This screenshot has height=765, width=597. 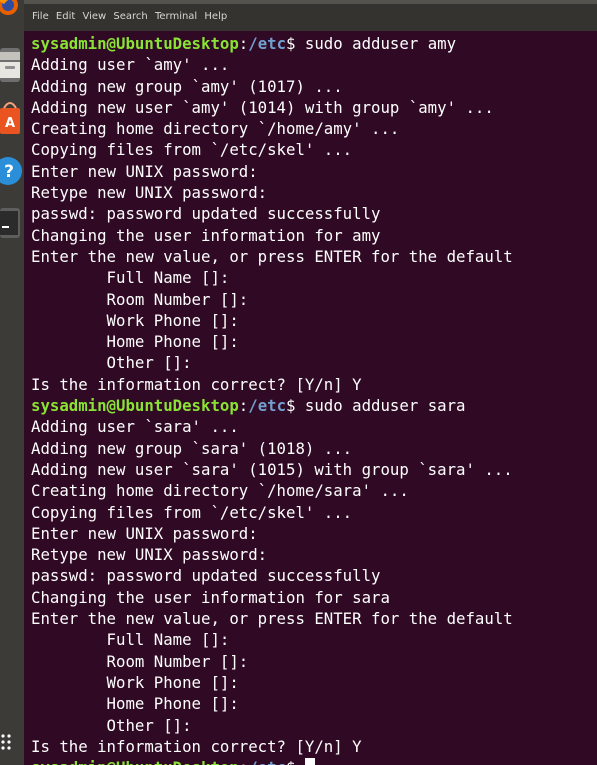 I want to click on apps-grid-icon, so click(x=11, y=745).